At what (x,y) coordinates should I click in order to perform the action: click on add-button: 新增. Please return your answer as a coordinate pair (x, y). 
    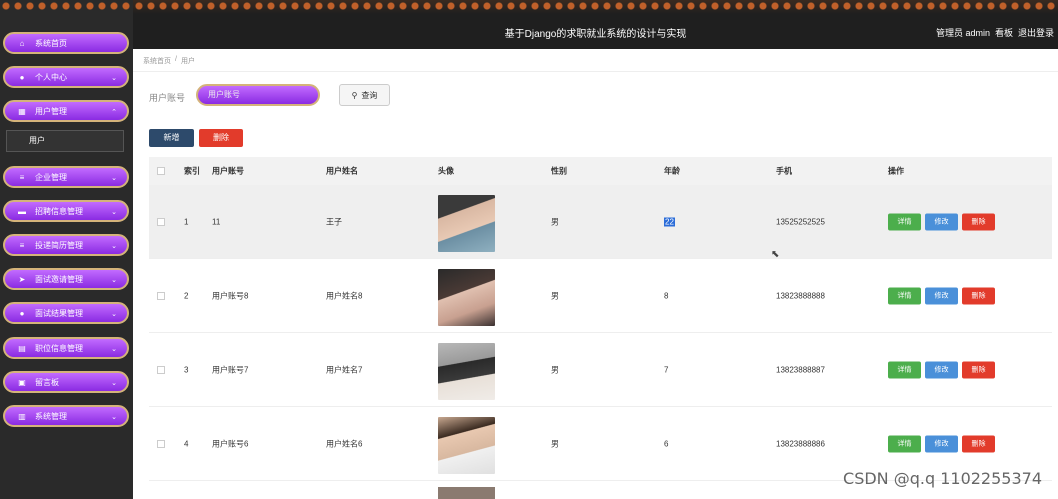
    Looking at the image, I should click on (171, 138).